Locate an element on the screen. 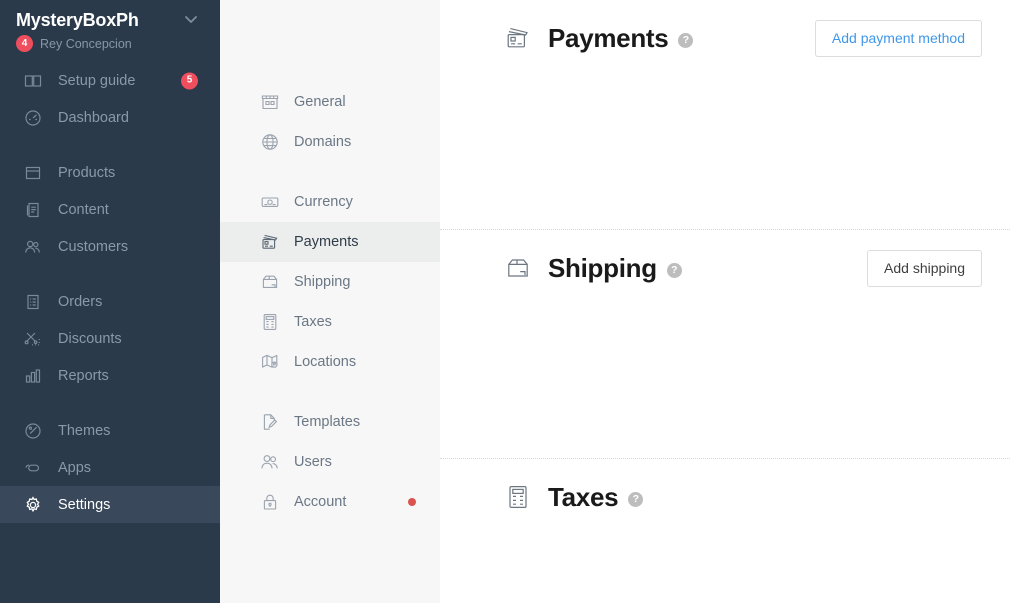 The image size is (1010, 603). sidebar-item-apps: Apps is located at coordinates (110, 467).